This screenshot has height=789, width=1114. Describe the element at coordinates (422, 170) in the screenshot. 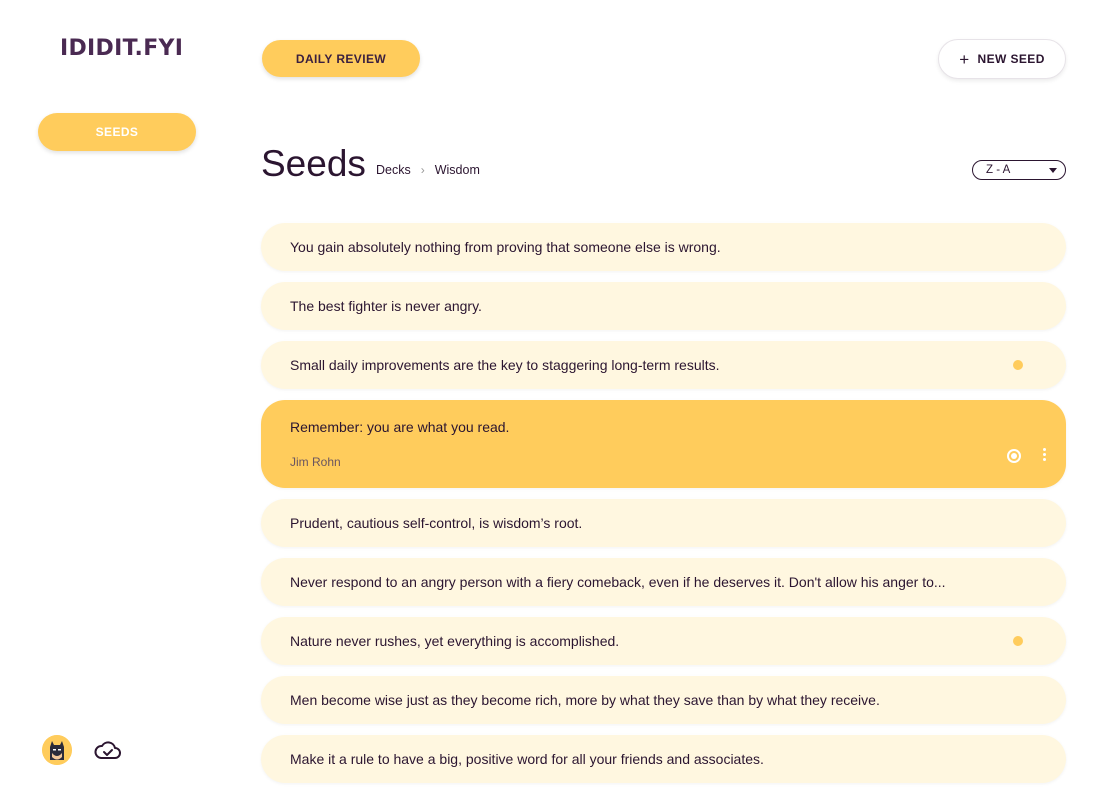

I see `chevron-right-icon: ›` at that location.